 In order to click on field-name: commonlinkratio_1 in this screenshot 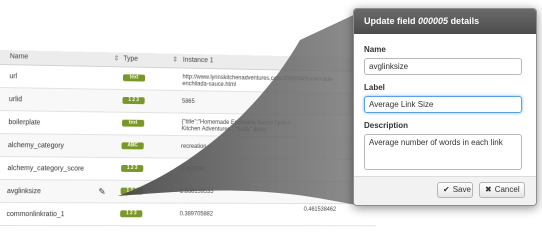, I will do `click(35, 215)`.